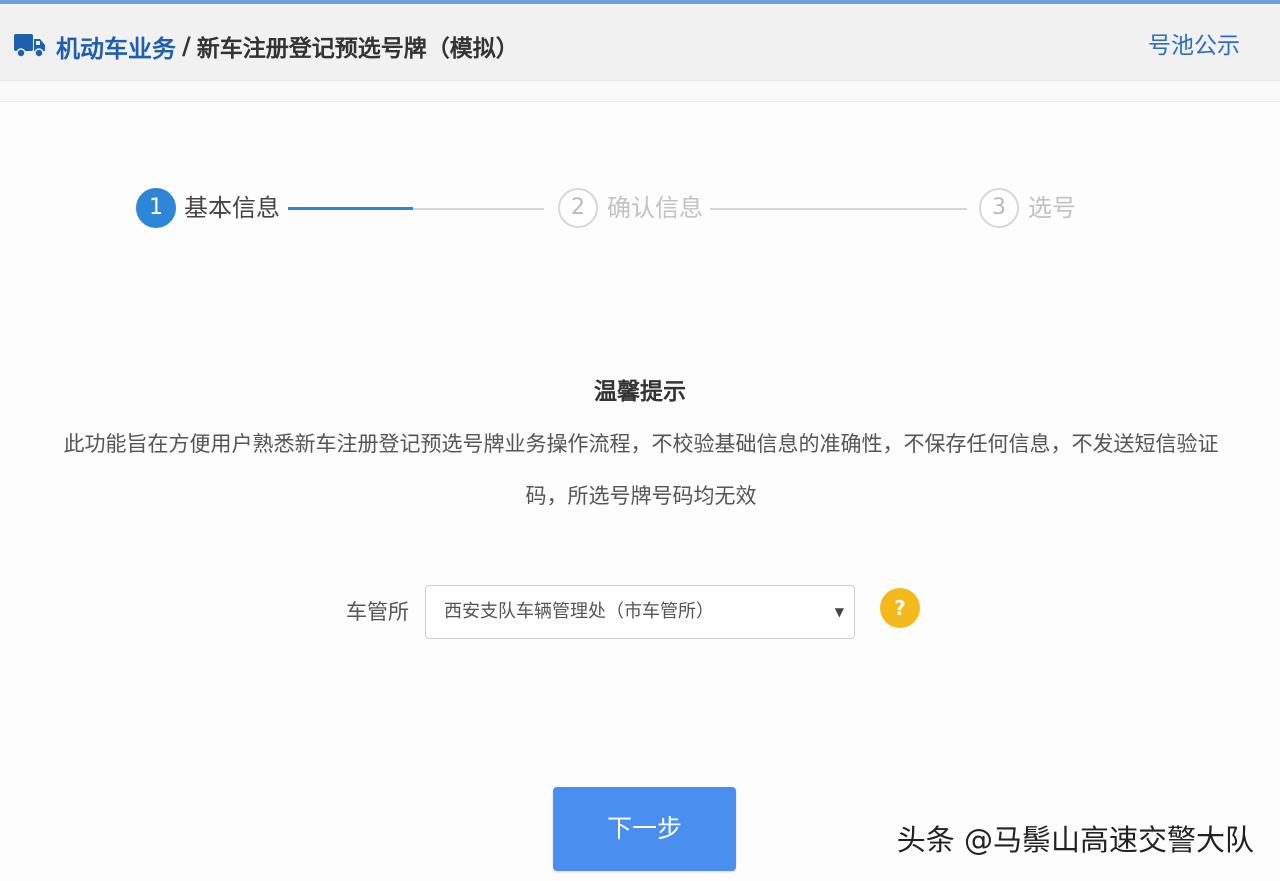  Describe the element at coordinates (640, 42) in the screenshot. I see `page-header: 机动车业务 / 新车注册登记预选号牌（模拟） 号池公示` at that location.